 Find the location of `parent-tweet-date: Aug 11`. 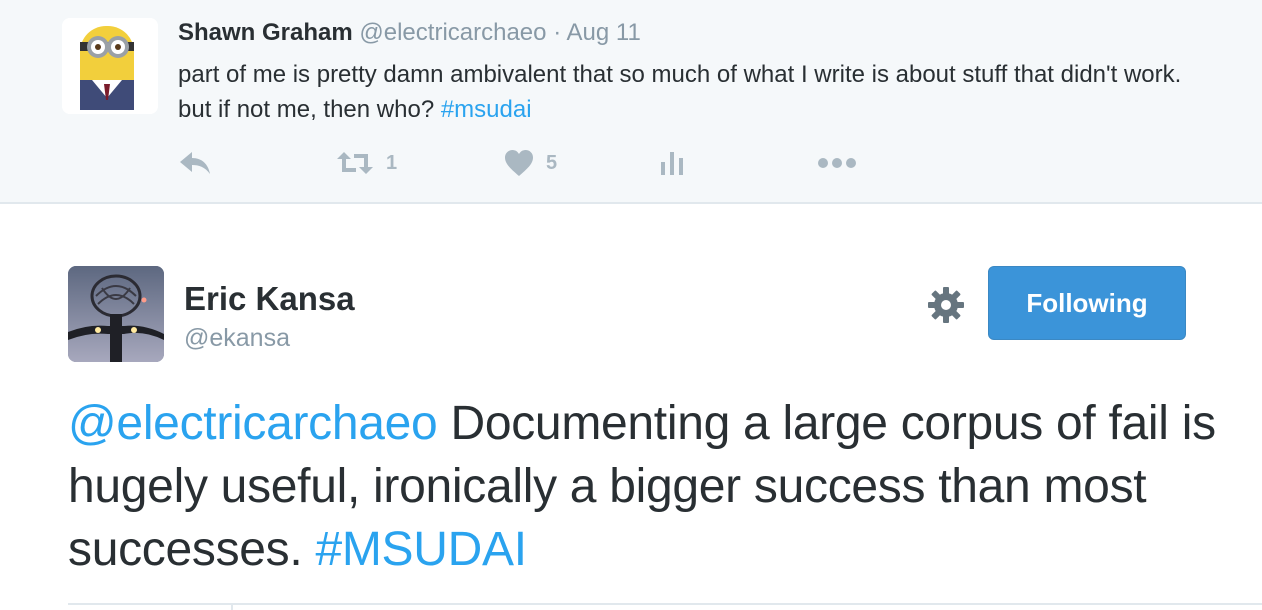

parent-tweet-date: Aug 11 is located at coordinates (604, 32).